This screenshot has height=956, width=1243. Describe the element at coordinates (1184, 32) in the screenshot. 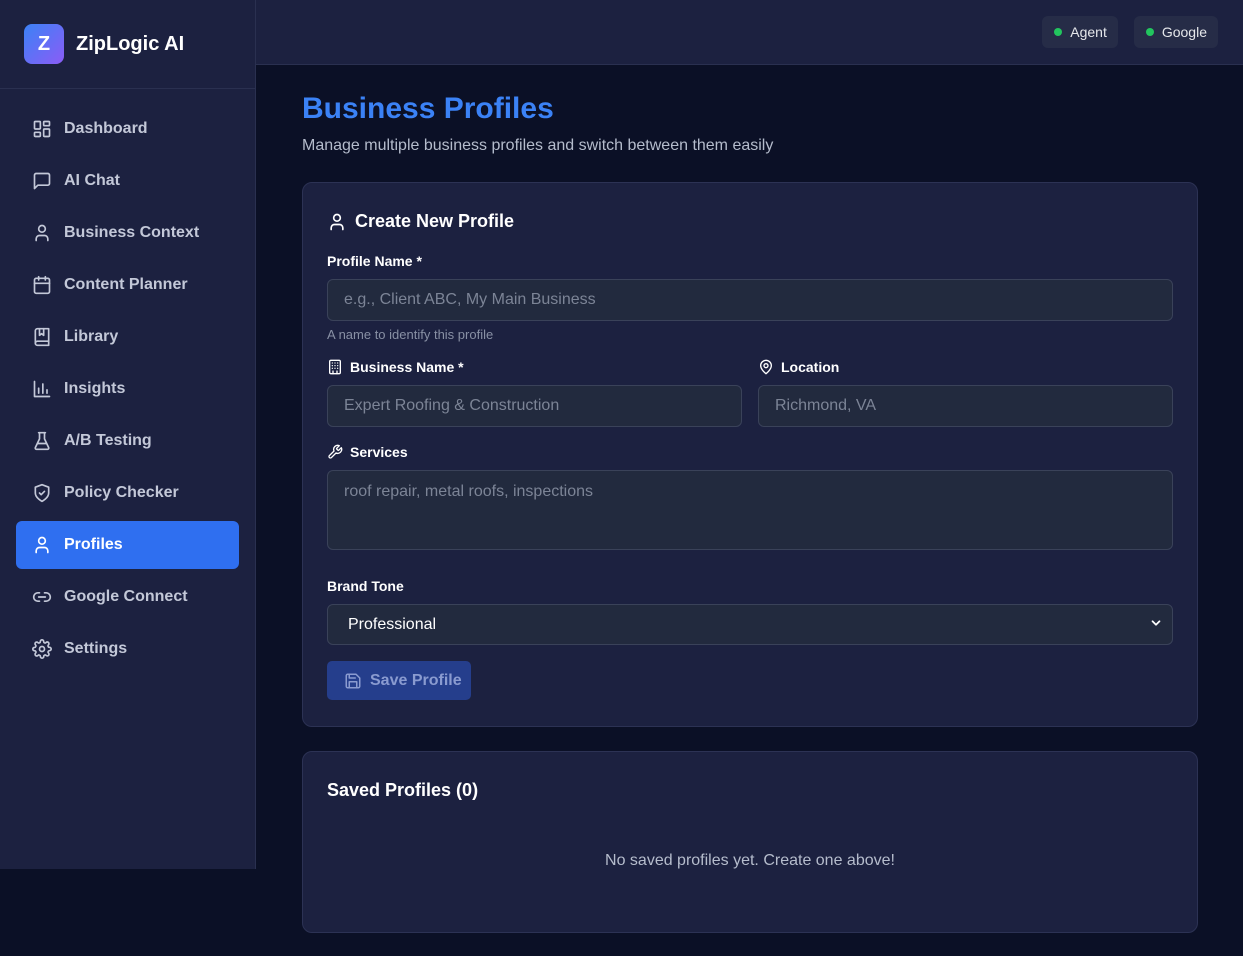

I see `google-status-label: Google` at that location.